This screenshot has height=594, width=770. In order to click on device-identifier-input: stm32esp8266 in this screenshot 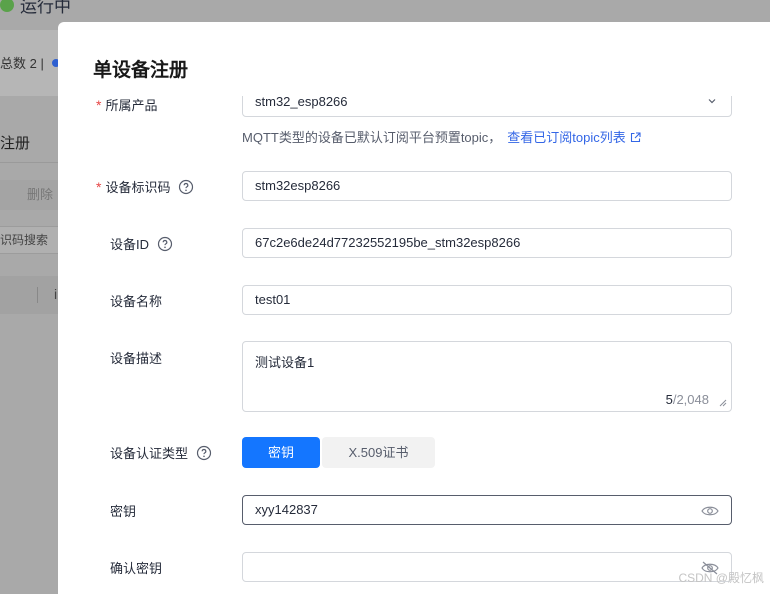, I will do `click(487, 186)`.